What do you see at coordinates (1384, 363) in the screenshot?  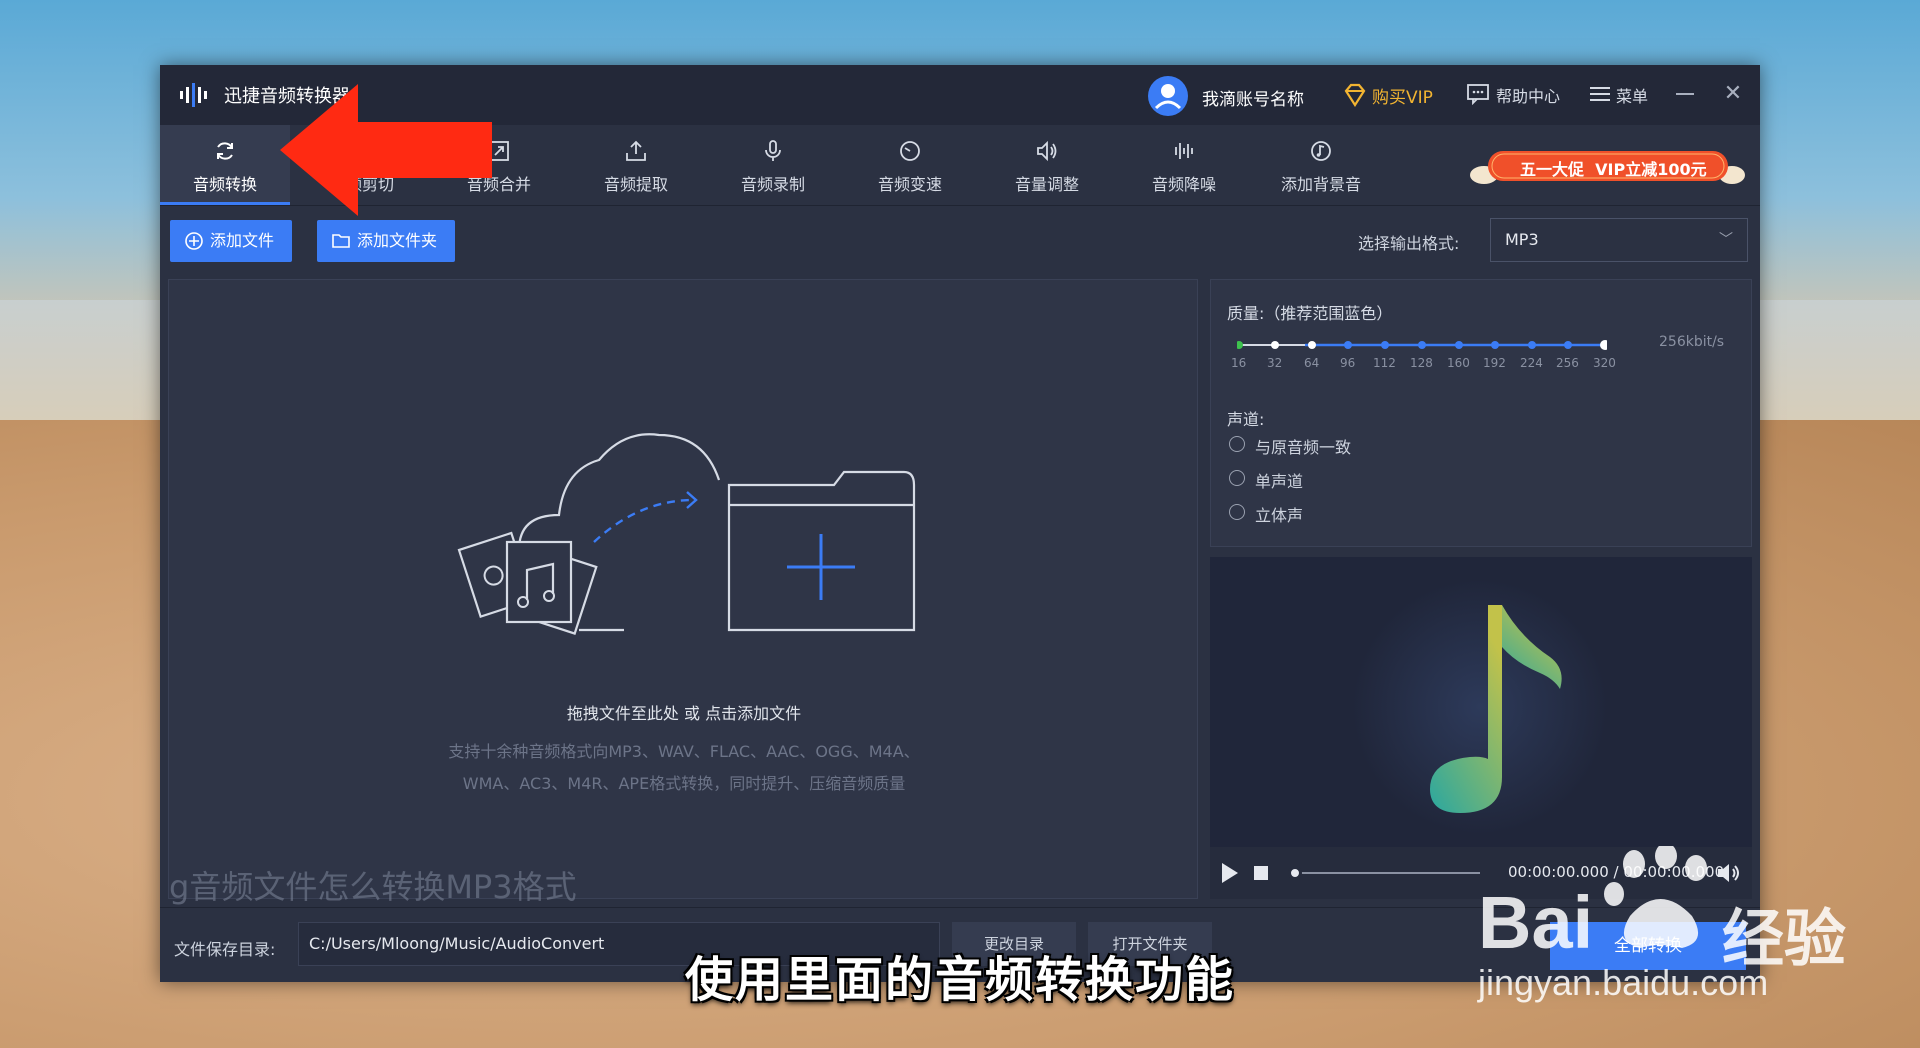 I see `bitrate-tick: 112` at bounding box center [1384, 363].